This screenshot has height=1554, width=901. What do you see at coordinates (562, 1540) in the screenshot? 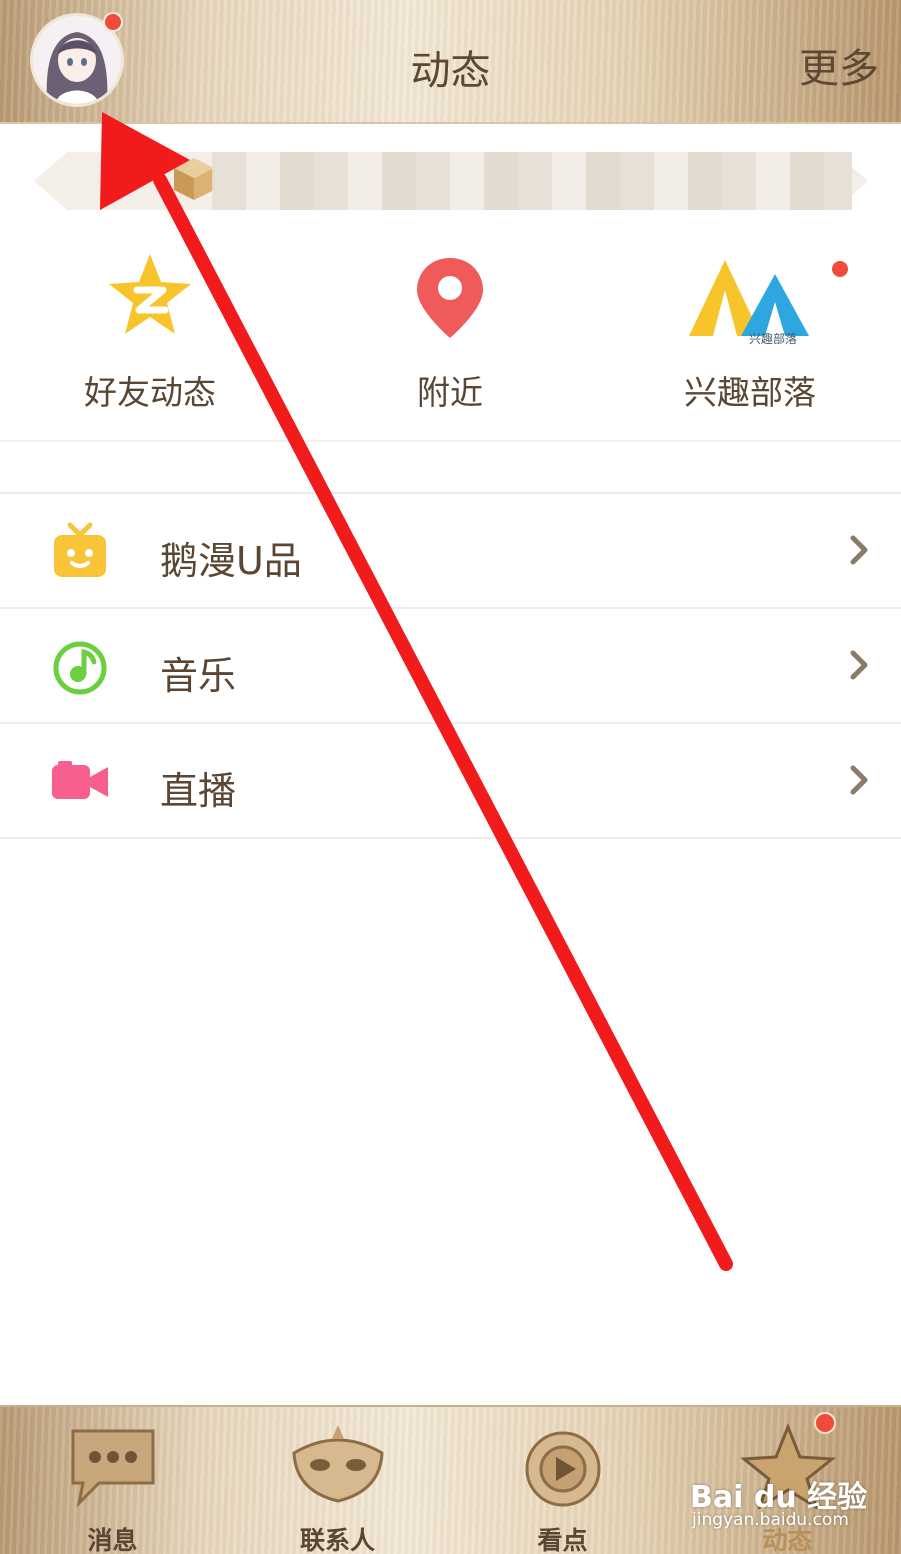
I see `tab-label: 看点` at bounding box center [562, 1540].